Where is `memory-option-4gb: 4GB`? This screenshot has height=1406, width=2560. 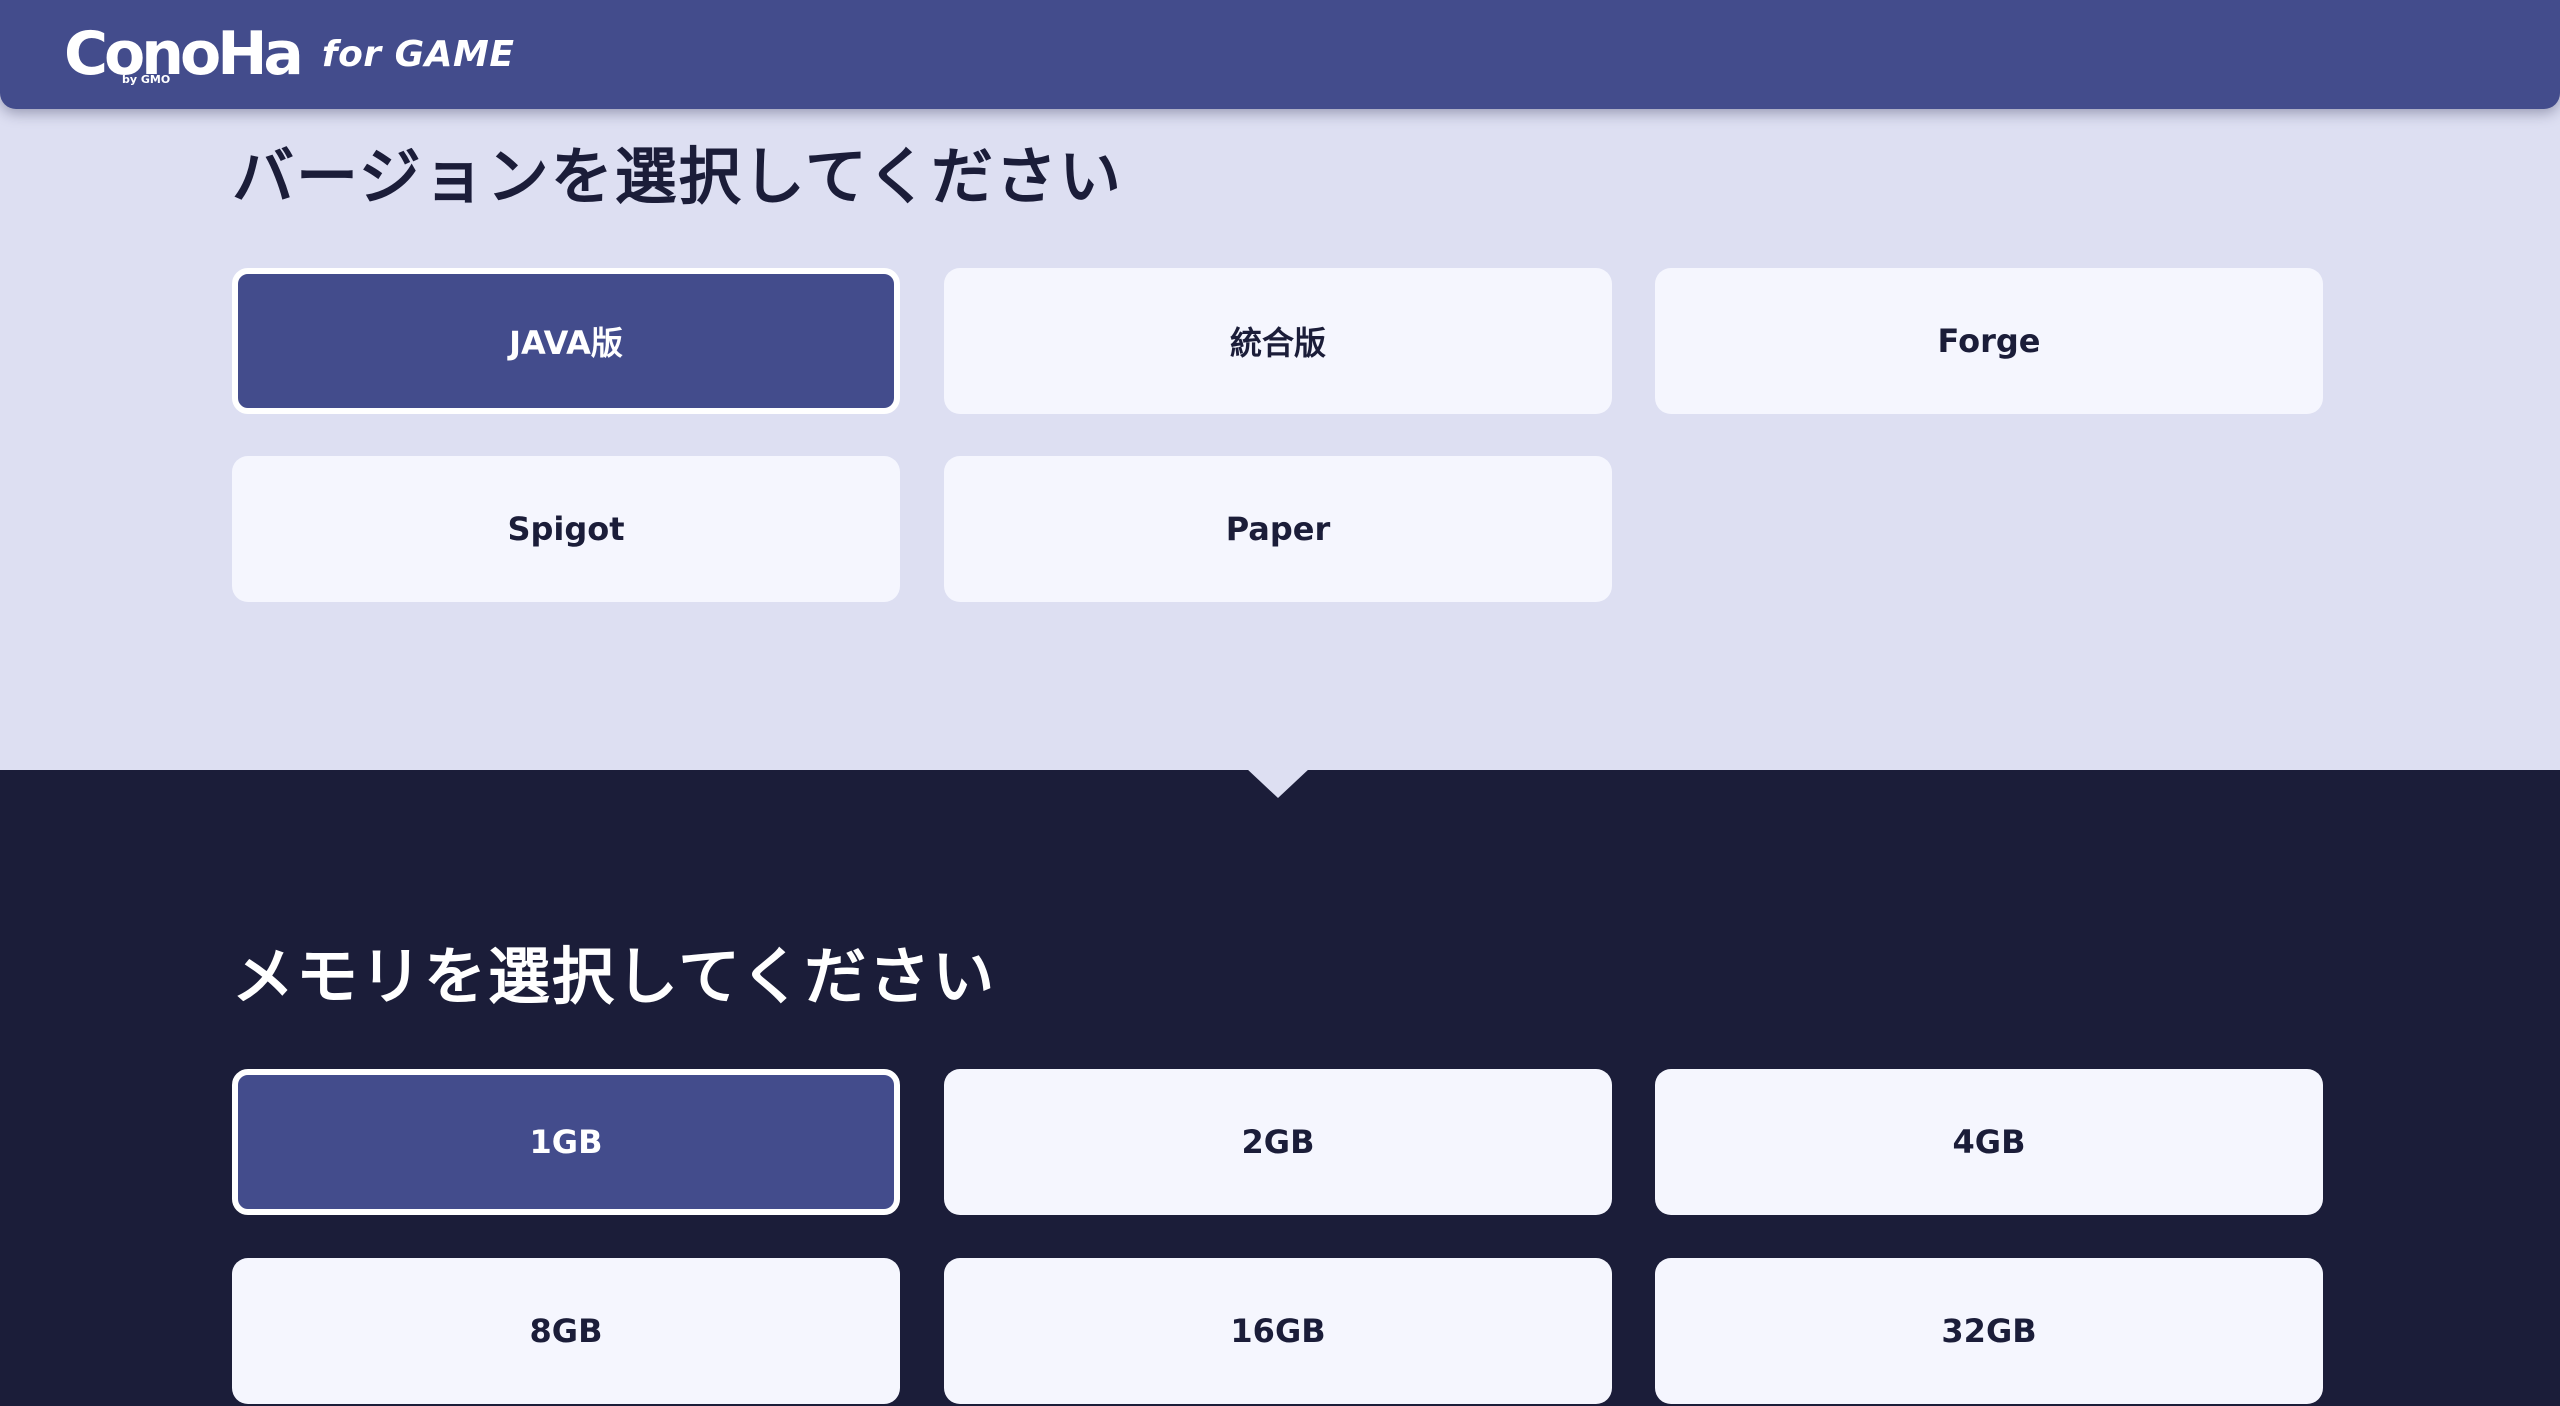
memory-option-4gb: 4GB is located at coordinates (1989, 1142).